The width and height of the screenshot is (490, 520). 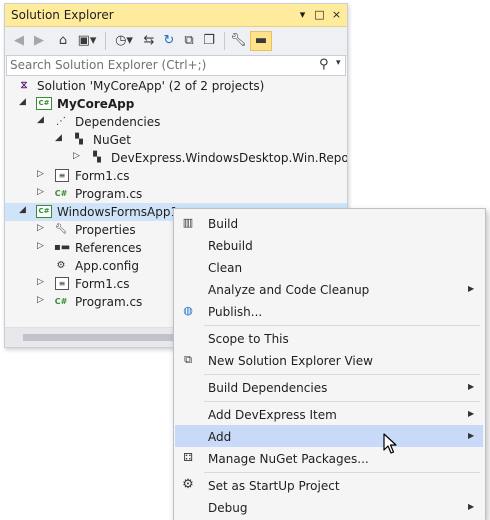 What do you see at coordinates (290, 361) in the screenshot?
I see `menu-item-label: New Solution Explorer View` at bounding box center [290, 361].